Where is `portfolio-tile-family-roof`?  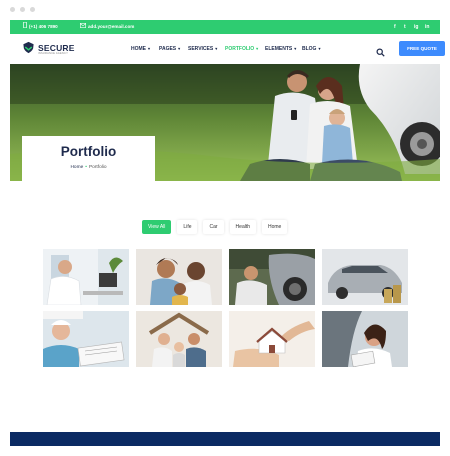
portfolio-tile-family-roof is located at coordinates (179, 339).